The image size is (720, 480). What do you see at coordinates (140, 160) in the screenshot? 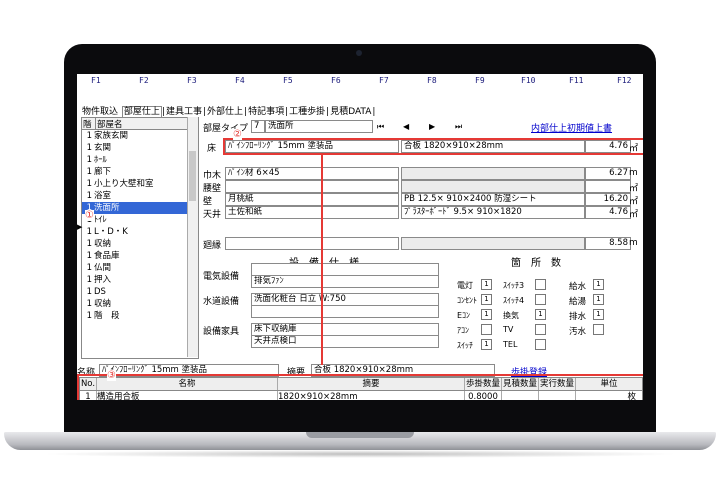
I see `list-item: 1 ﾎｰﾙ` at bounding box center [140, 160].